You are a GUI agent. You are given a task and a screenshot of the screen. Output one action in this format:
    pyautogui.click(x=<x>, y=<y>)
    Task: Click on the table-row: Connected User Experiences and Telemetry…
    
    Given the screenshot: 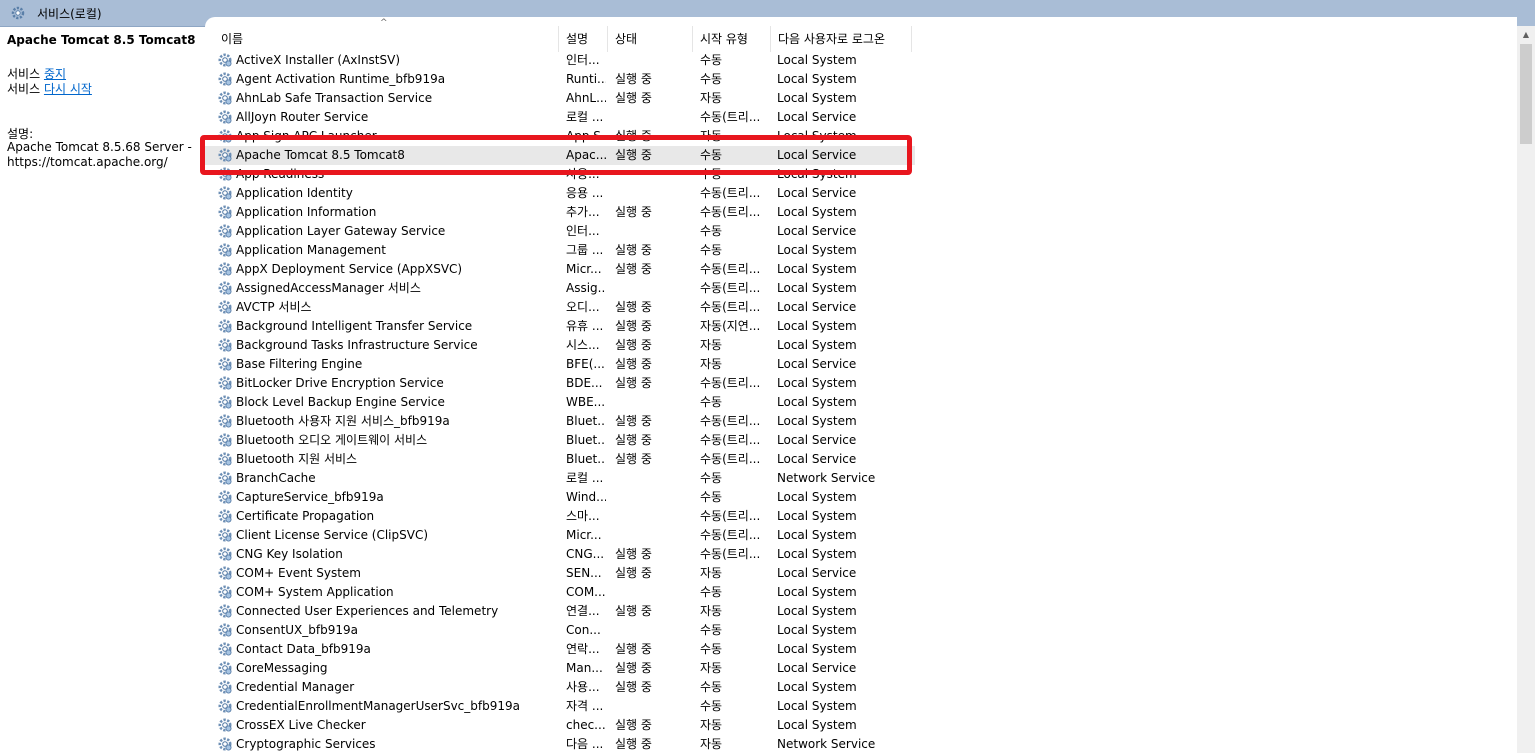 What is the action you would take?
    pyautogui.click(x=560, y=611)
    